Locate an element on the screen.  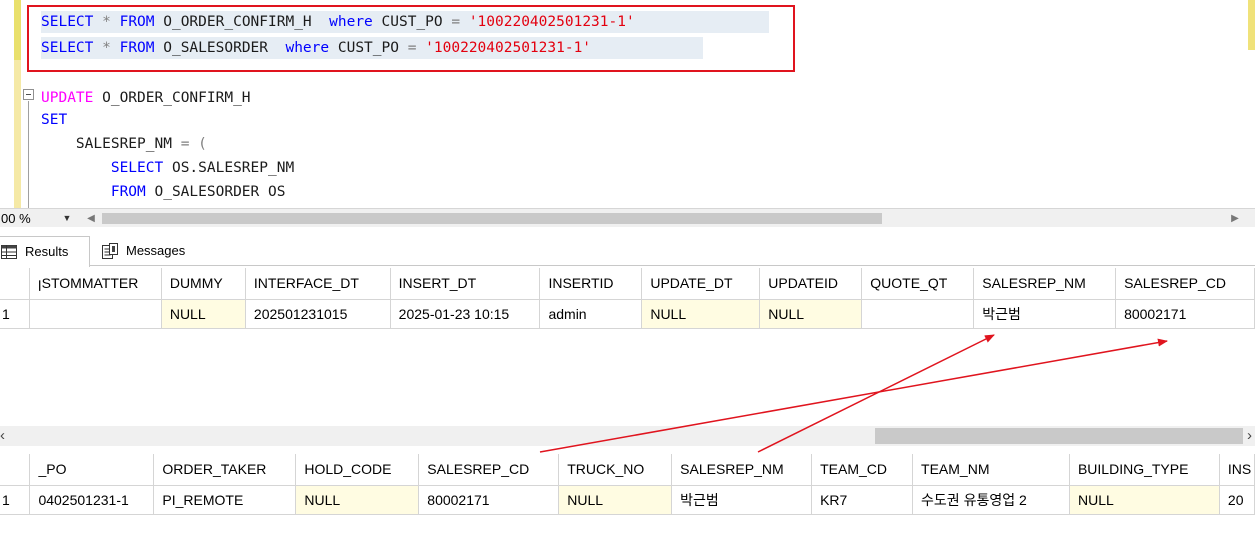
grid-cell: PI_REMOTE is located at coordinates (225, 500).